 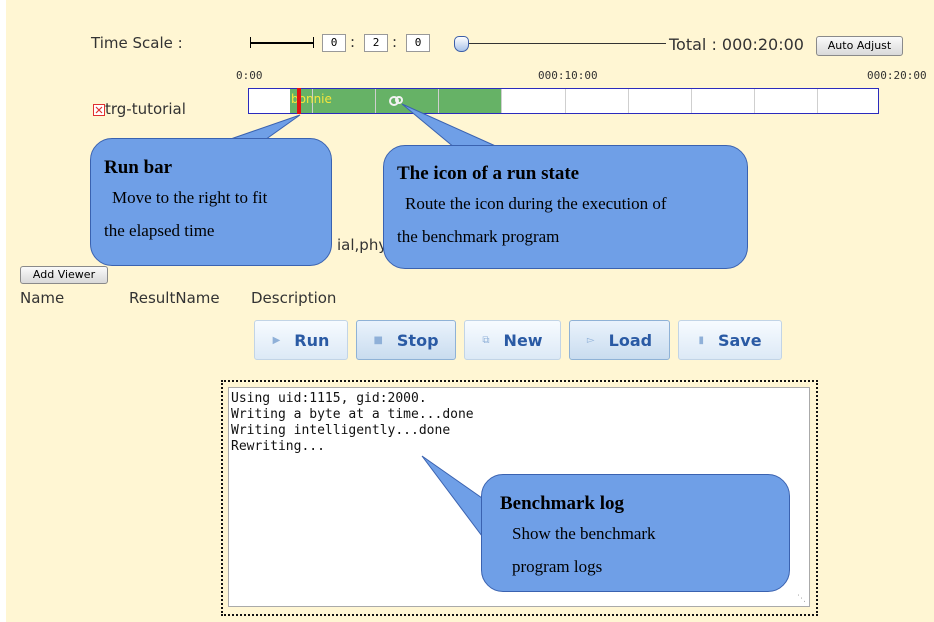 I want to click on callout-text: Show the benchmark, so click(x=584, y=533).